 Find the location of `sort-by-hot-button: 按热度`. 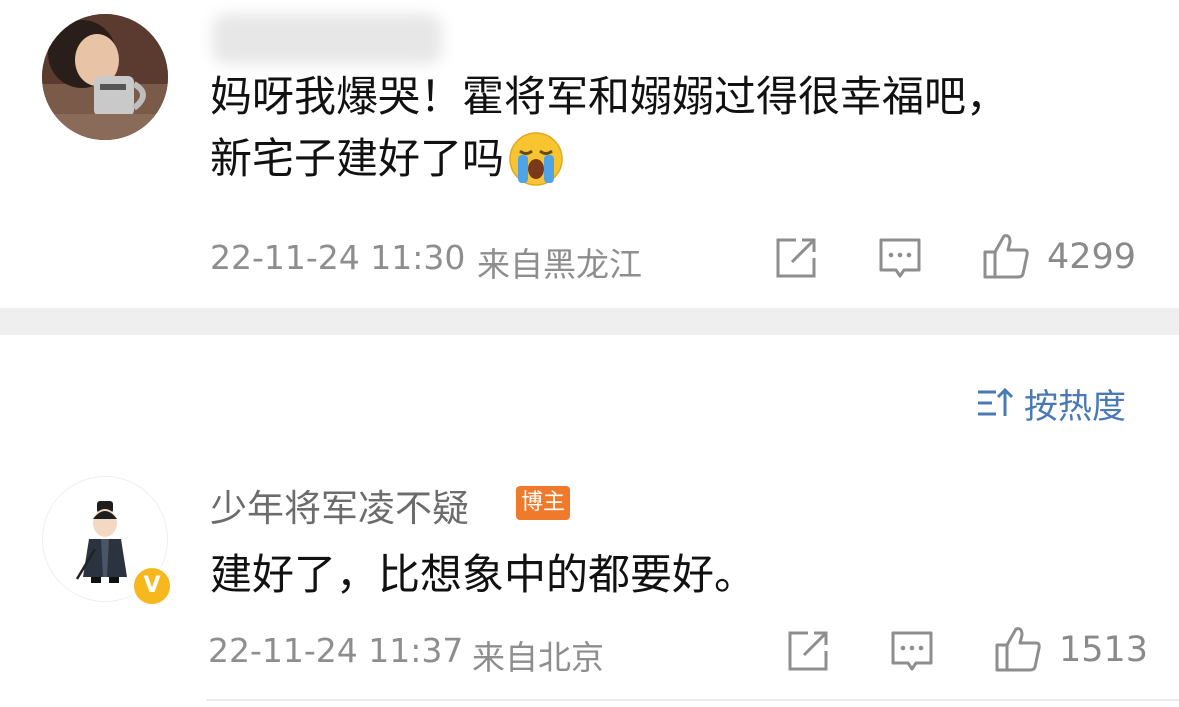

sort-by-hot-button: 按热度 is located at coordinates (1051, 403).